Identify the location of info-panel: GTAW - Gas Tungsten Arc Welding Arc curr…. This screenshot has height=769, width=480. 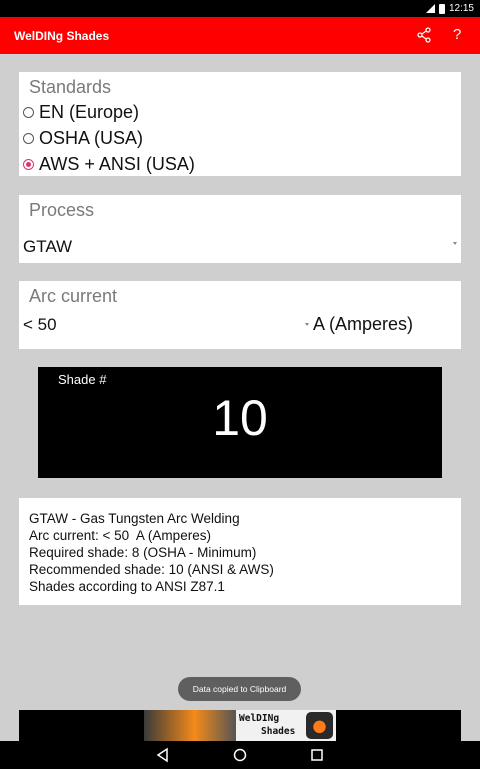
(240, 551).